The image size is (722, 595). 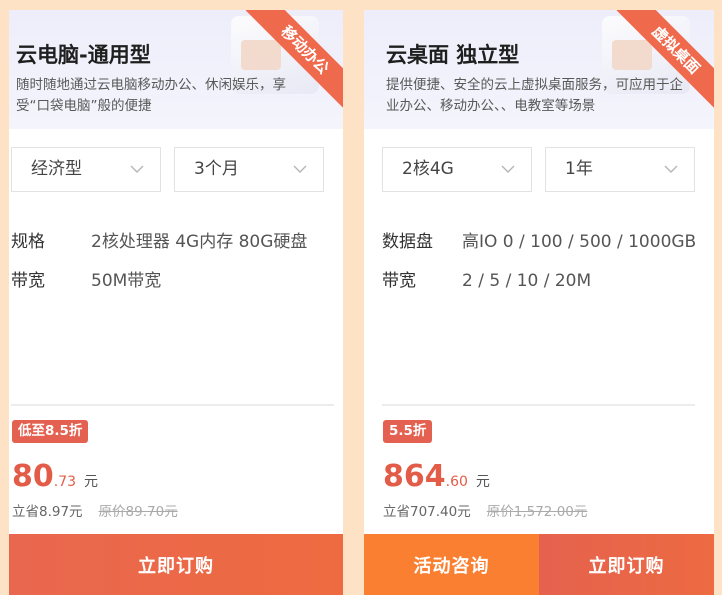 I want to click on savings-text: 立省8.97元, so click(x=47, y=512).